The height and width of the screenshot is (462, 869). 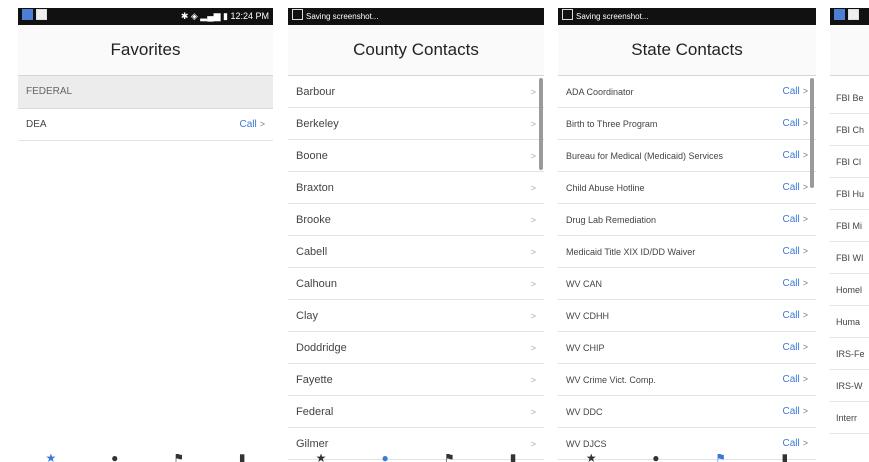 What do you see at coordinates (687, 316) in the screenshot?
I see `state-contact-row: WV CDHH Call >` at bounding box center [687, 316].